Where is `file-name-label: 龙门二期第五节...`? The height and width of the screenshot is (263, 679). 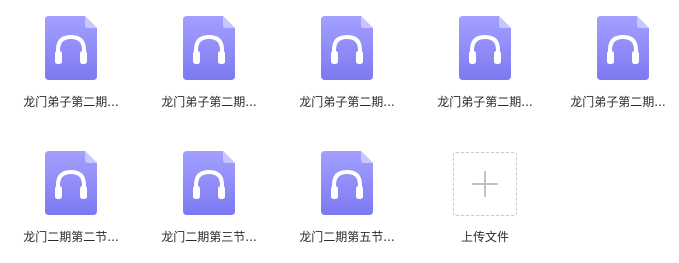 file-name-label: 龙门二期第五节... is located at coordinates (347, 237).